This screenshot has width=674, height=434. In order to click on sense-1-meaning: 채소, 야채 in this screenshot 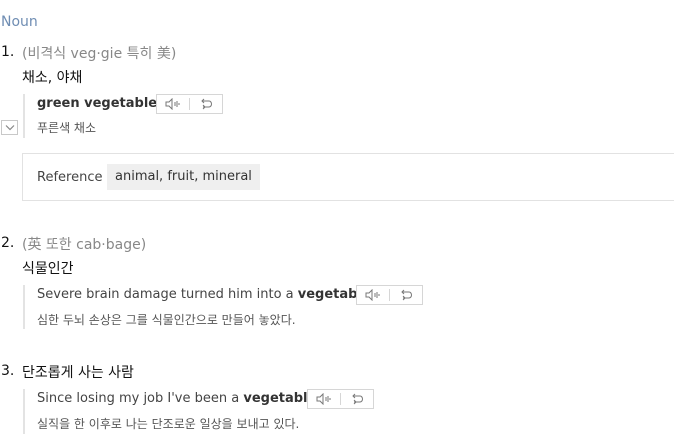, I will do `click(52, 78)`.